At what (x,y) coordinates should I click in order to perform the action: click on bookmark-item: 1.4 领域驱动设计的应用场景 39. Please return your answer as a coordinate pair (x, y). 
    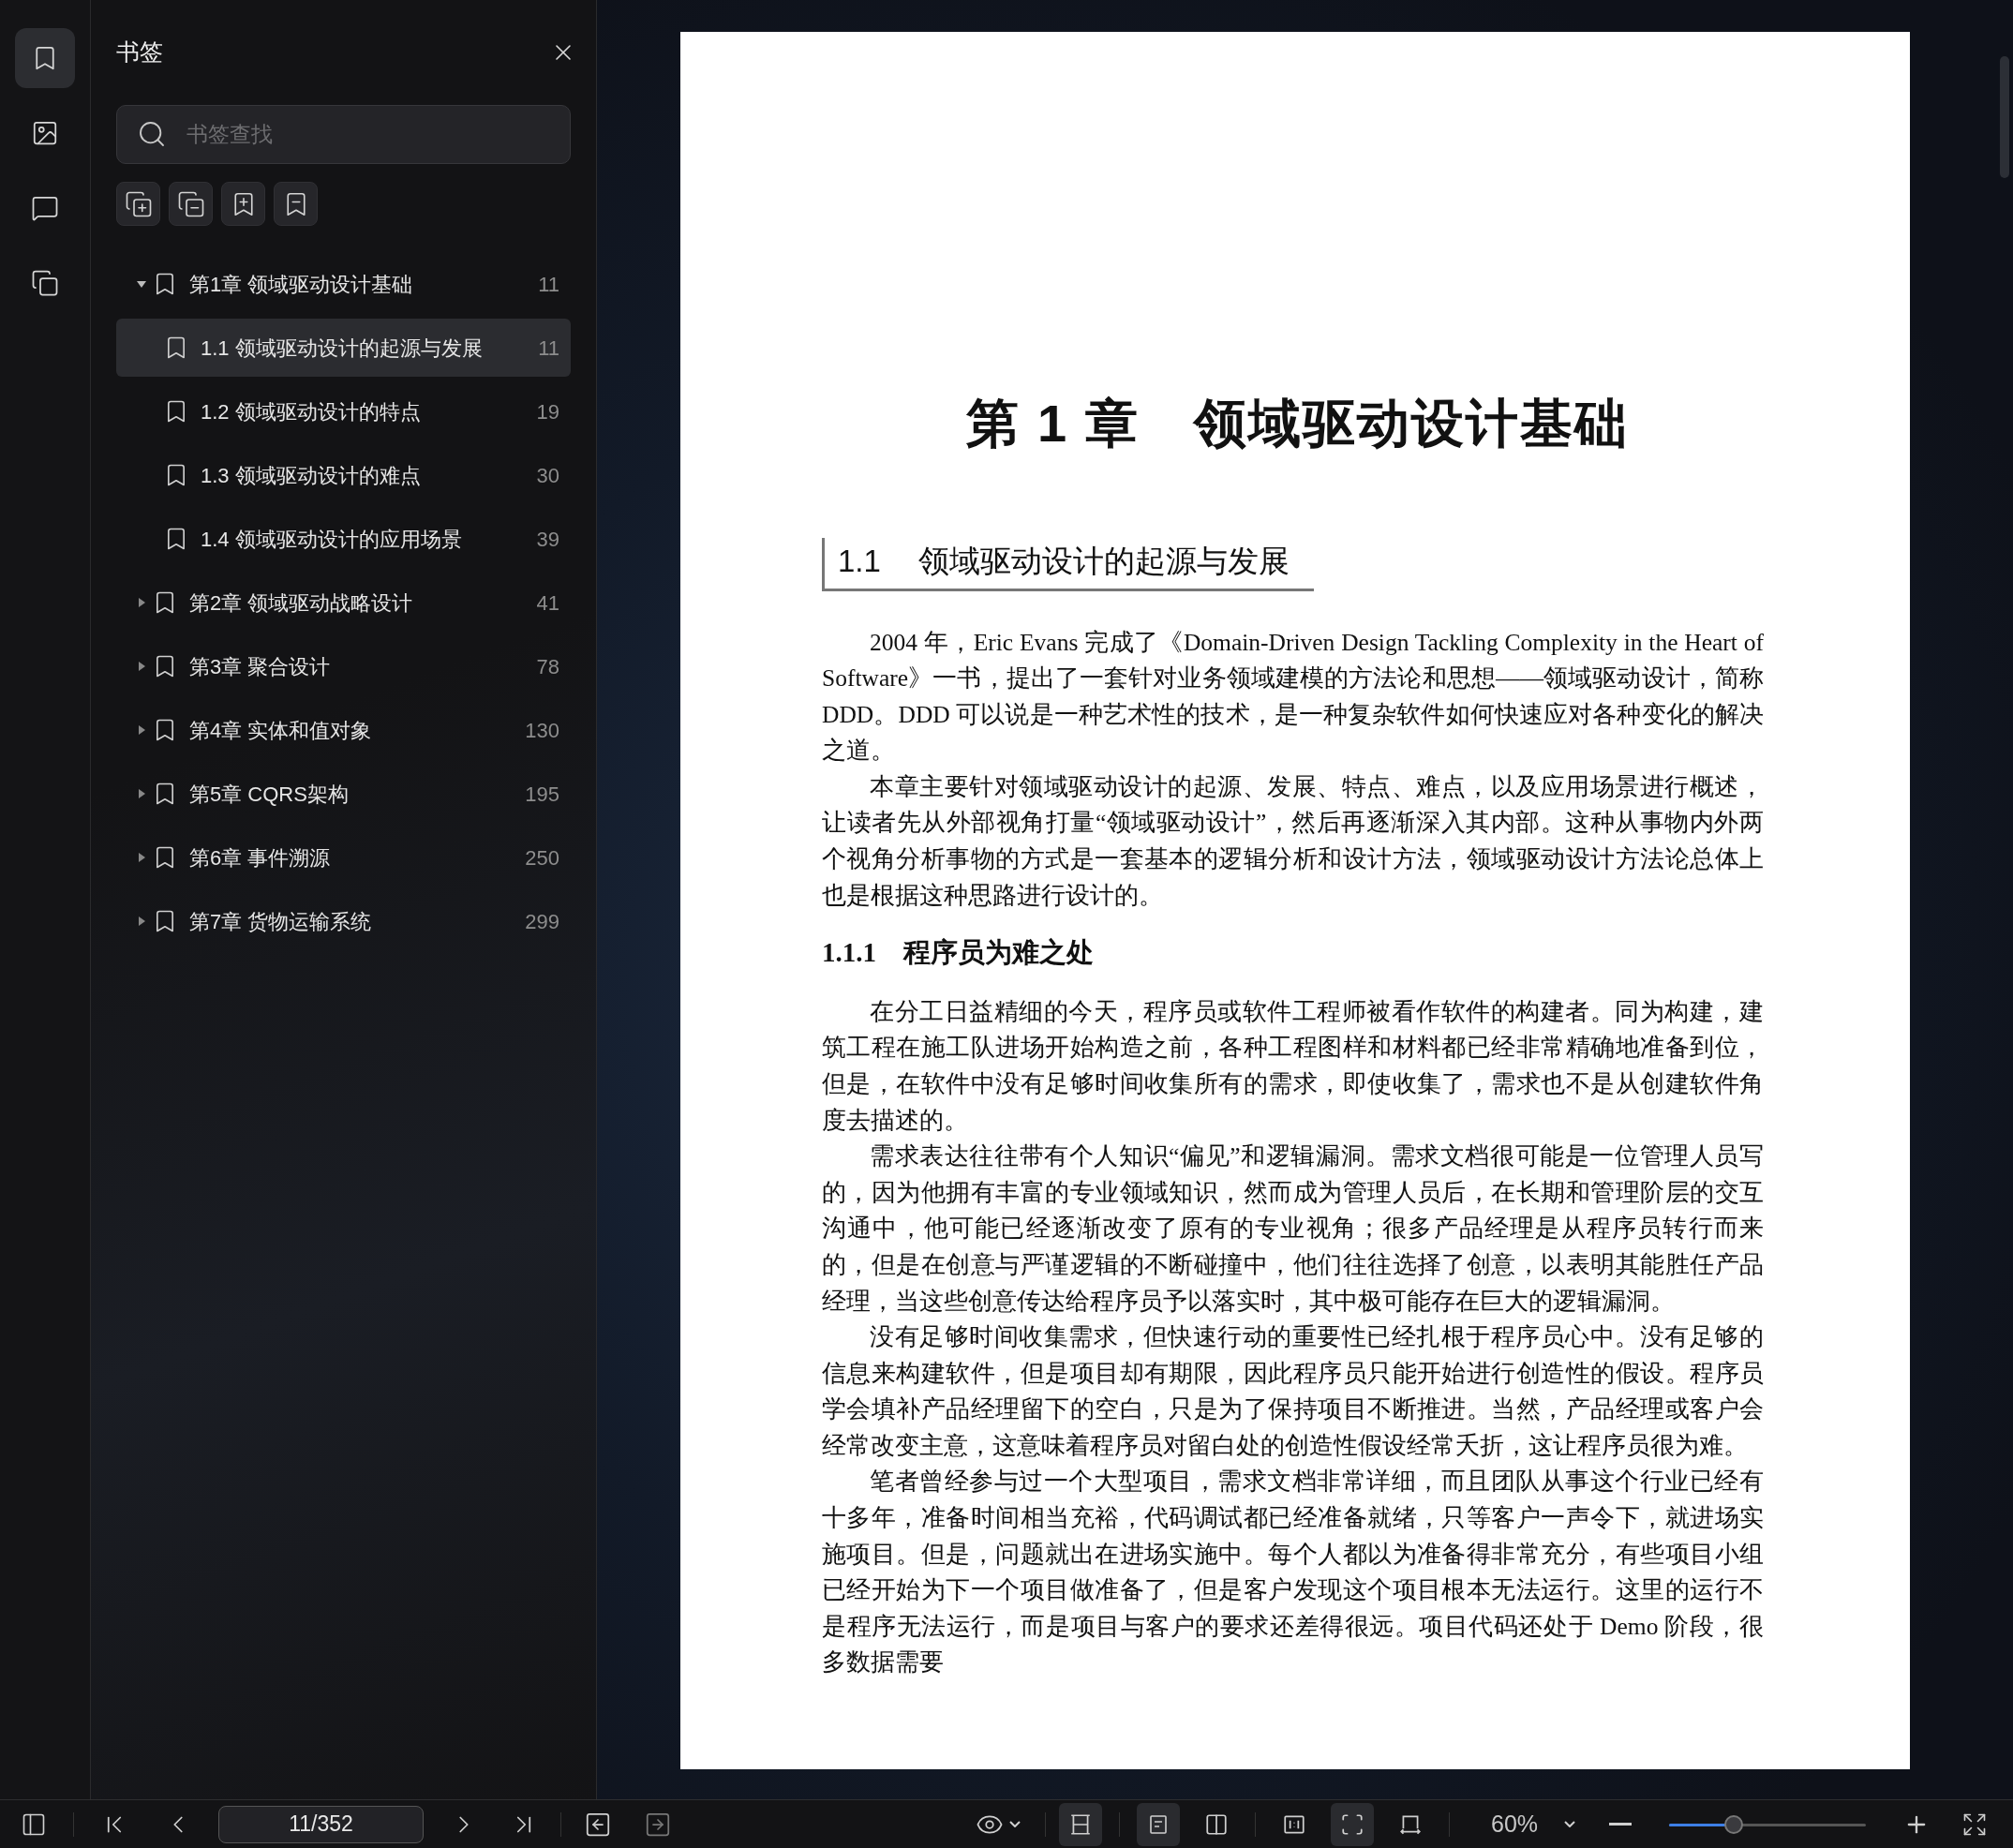
    Looking at the image, I should click on (343, 539).